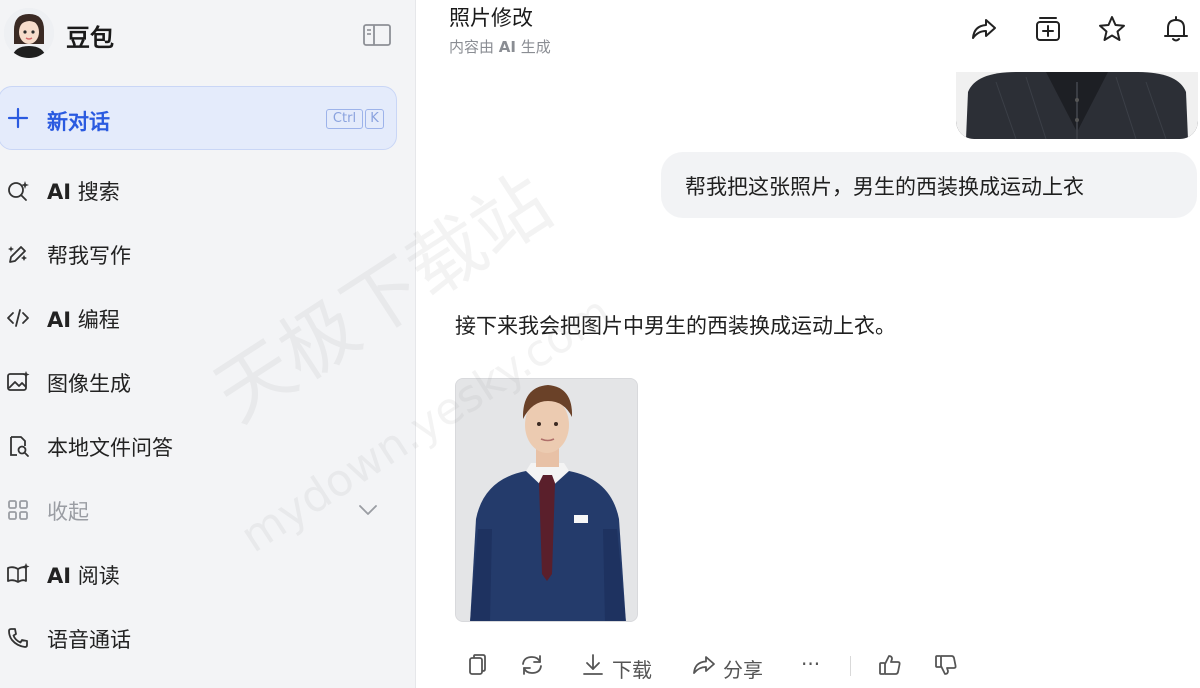  I want to click on sidebar-item-local-file-qa: 本地文件问答, so click(208, 446).